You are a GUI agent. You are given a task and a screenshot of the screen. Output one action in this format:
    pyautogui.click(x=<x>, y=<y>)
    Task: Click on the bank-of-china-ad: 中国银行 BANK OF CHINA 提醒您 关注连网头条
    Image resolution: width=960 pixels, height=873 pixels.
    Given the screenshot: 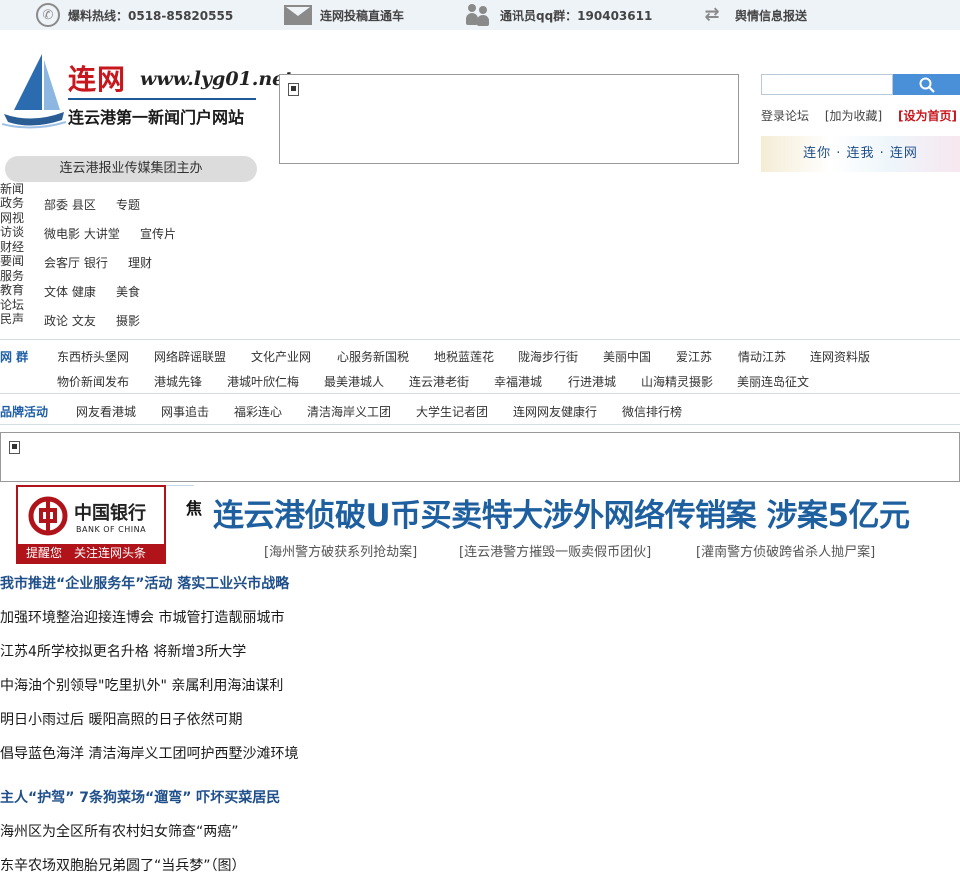 What is the action you would take?
    pyautogui.click(x=91, y=524)
    